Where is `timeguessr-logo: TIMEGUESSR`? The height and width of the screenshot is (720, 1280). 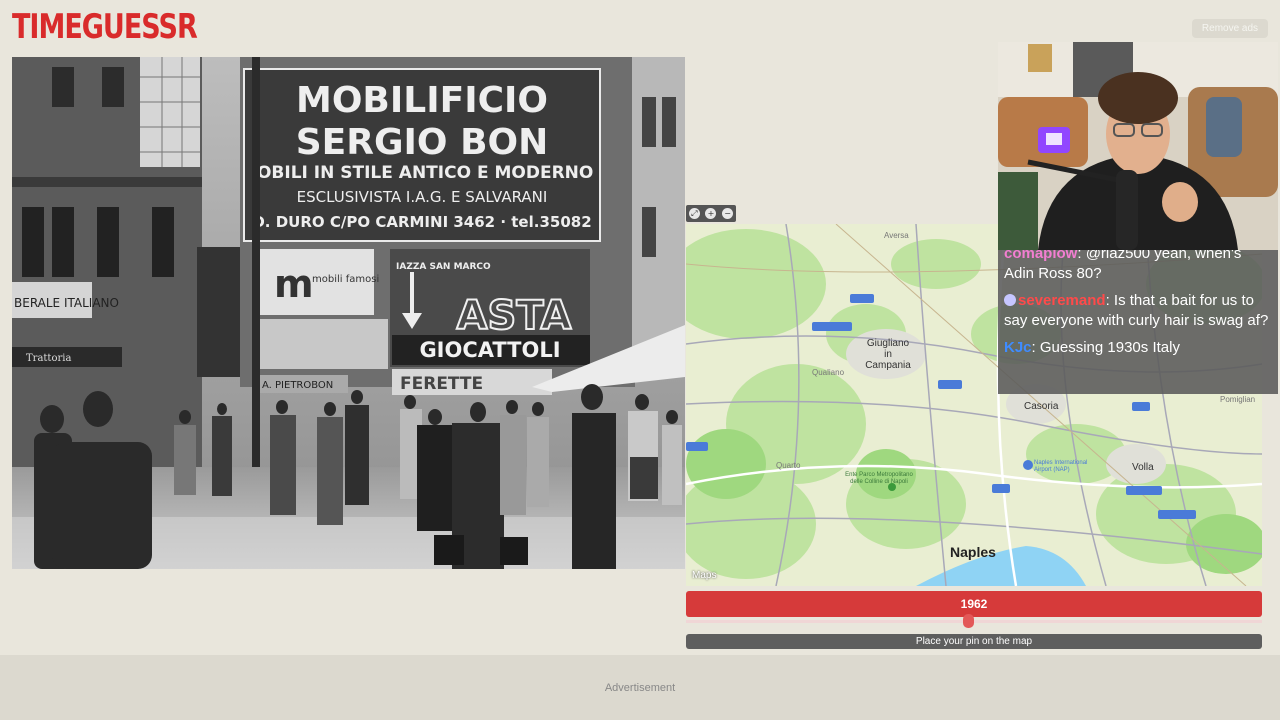 timeguessr-logo: TIMEGUESSR is located at coordinates (105, 27).